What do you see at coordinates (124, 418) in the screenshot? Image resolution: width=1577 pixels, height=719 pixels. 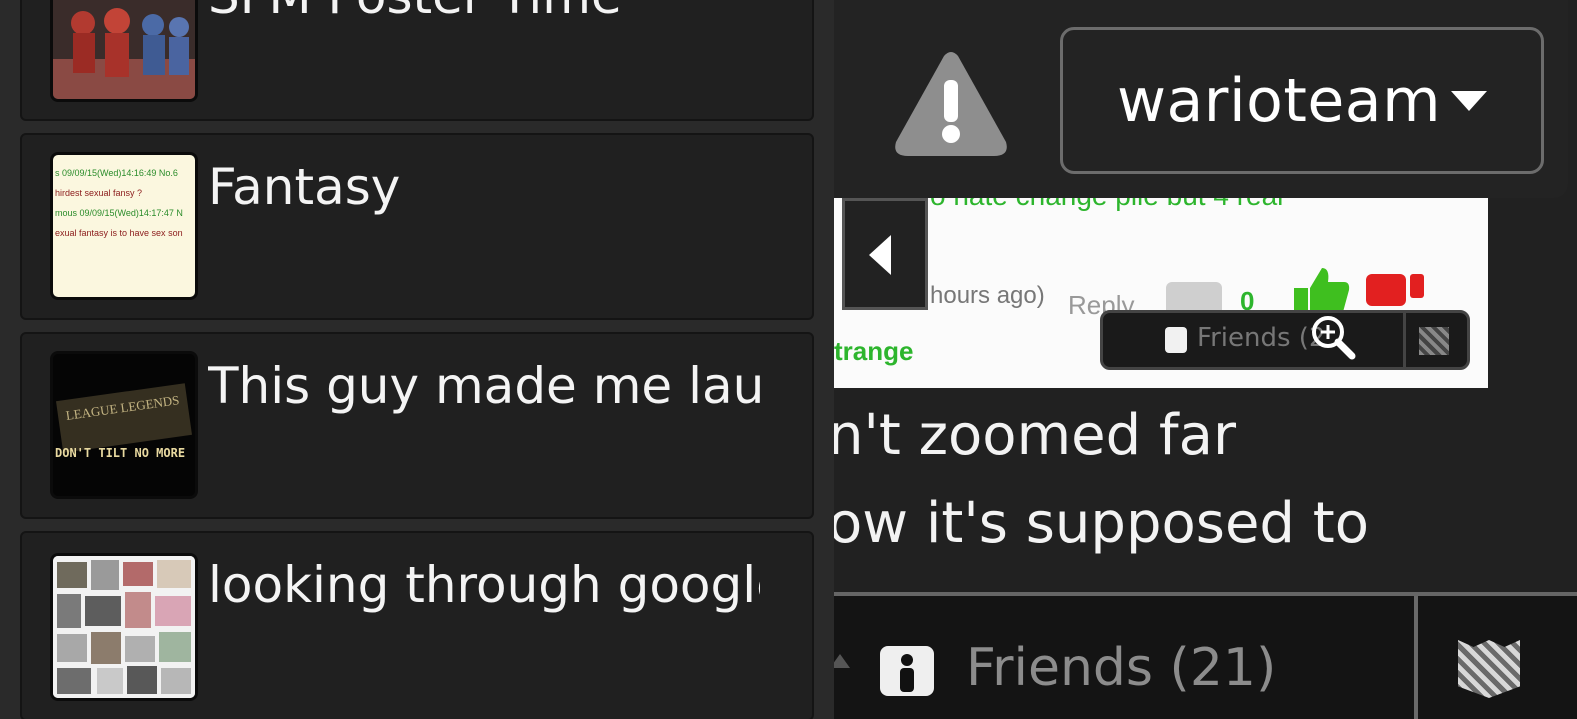 I see `league-logo: LEAGUE LEGENDS` at bounding box center [124, 418].